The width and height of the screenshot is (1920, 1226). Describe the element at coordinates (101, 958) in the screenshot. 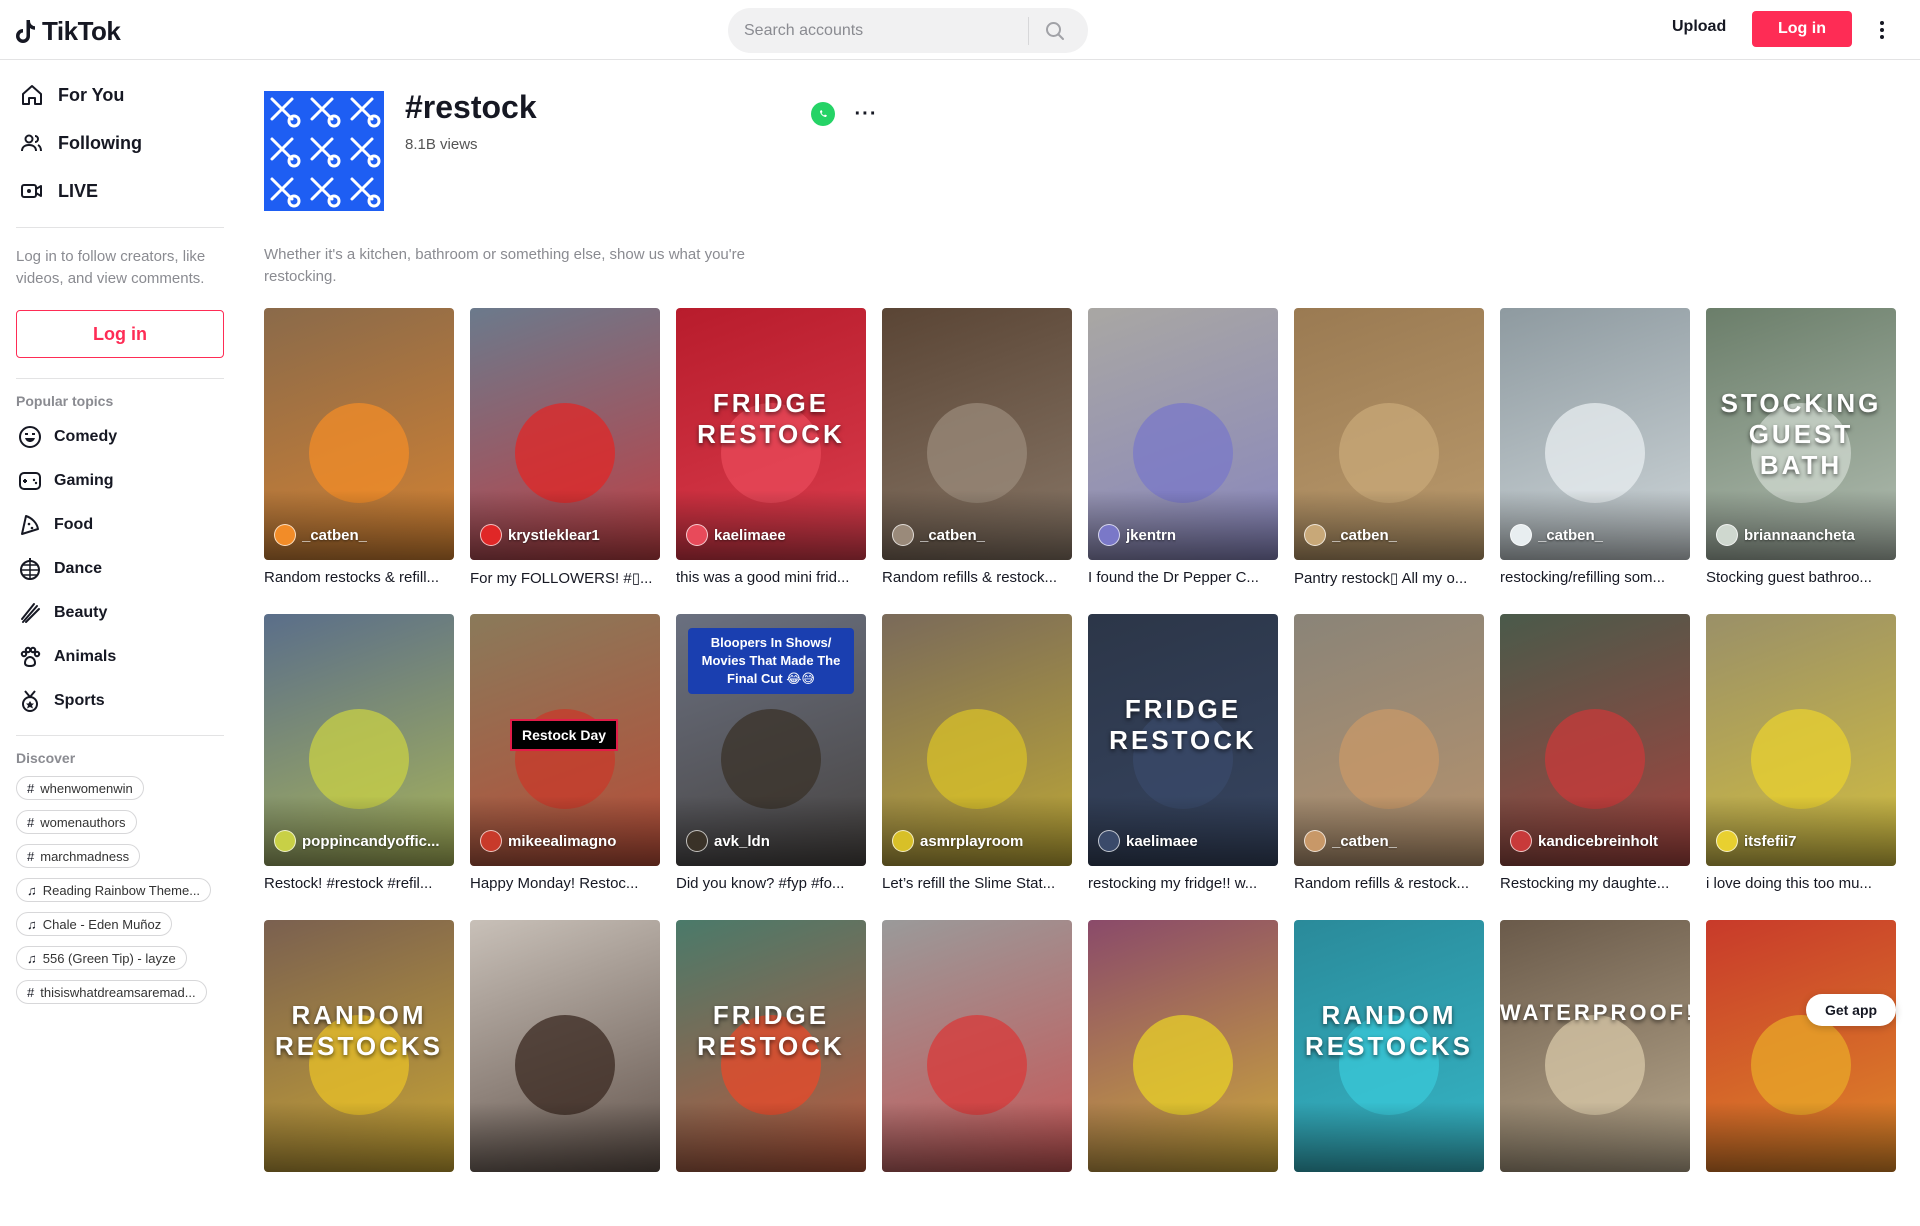

I see `discover-music: ♫ 556 (Green Tip) - layze` at that location.